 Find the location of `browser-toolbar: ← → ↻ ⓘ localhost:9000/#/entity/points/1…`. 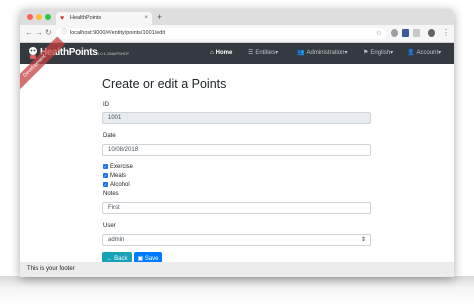

browser-toolbar: ← → ↻ ⓘ localhost:9000/#/entity/points/1… is located at coordinates (237, 34).